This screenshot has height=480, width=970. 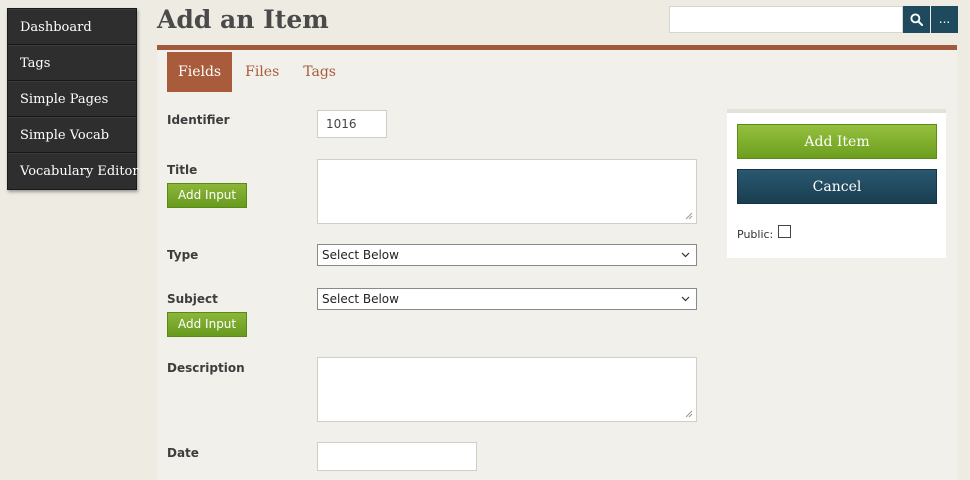 What do you see at coordinates (200, 72) in the screenshot?
I see `tab-fields: Fields` at bounding box center [200, 72].